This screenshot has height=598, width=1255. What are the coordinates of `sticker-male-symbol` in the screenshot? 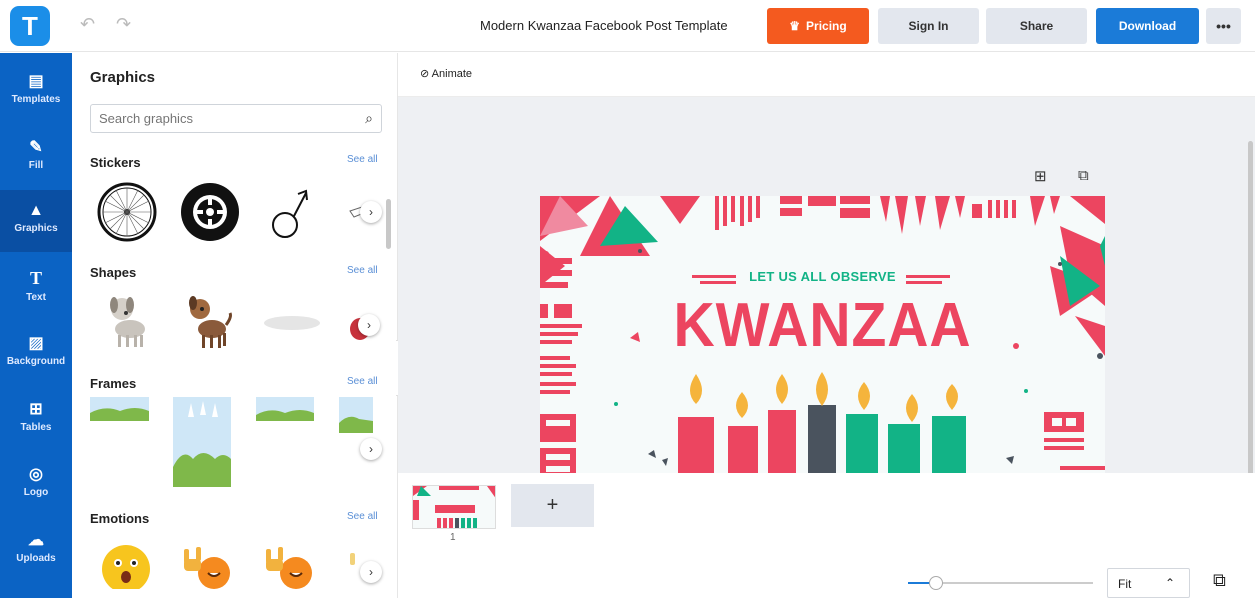 It's located at (290, 215).